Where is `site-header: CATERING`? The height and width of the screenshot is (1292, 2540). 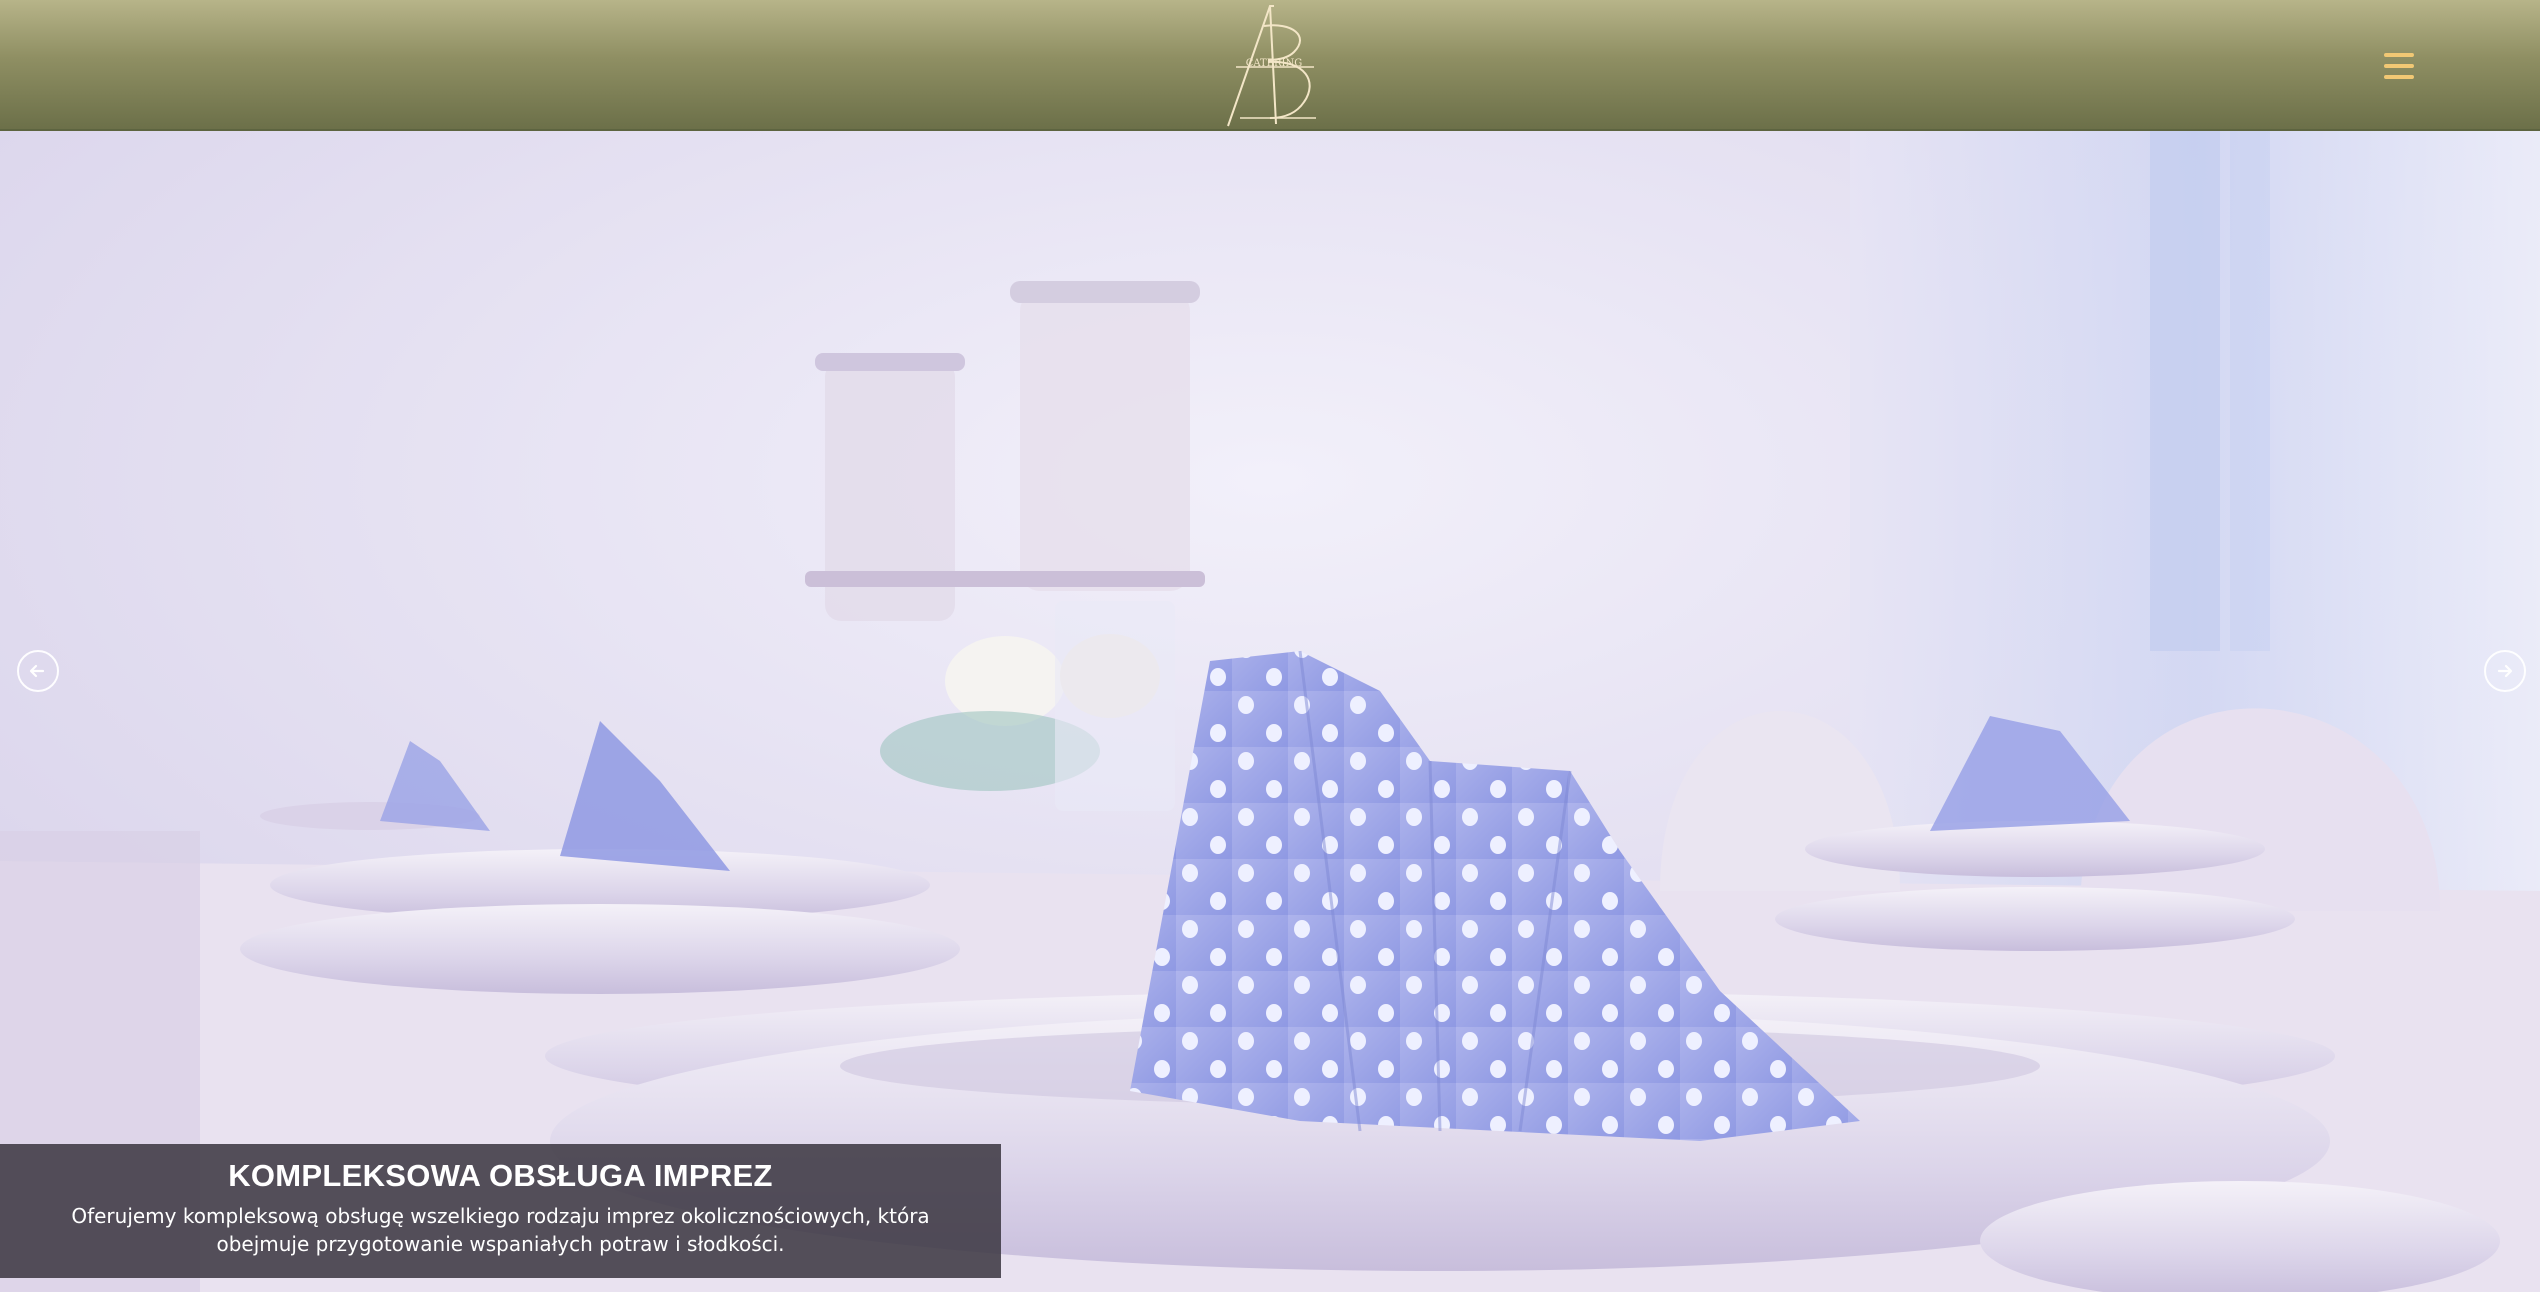
site-header: CATERING is located at coordinates (1270, 65).